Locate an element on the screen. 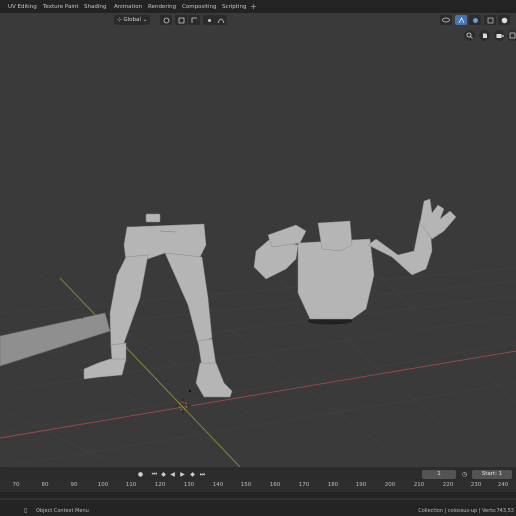 The image size is (516, 516). jump-keyframe-forward-icon: ◆ is located at coordinates (192, 474).